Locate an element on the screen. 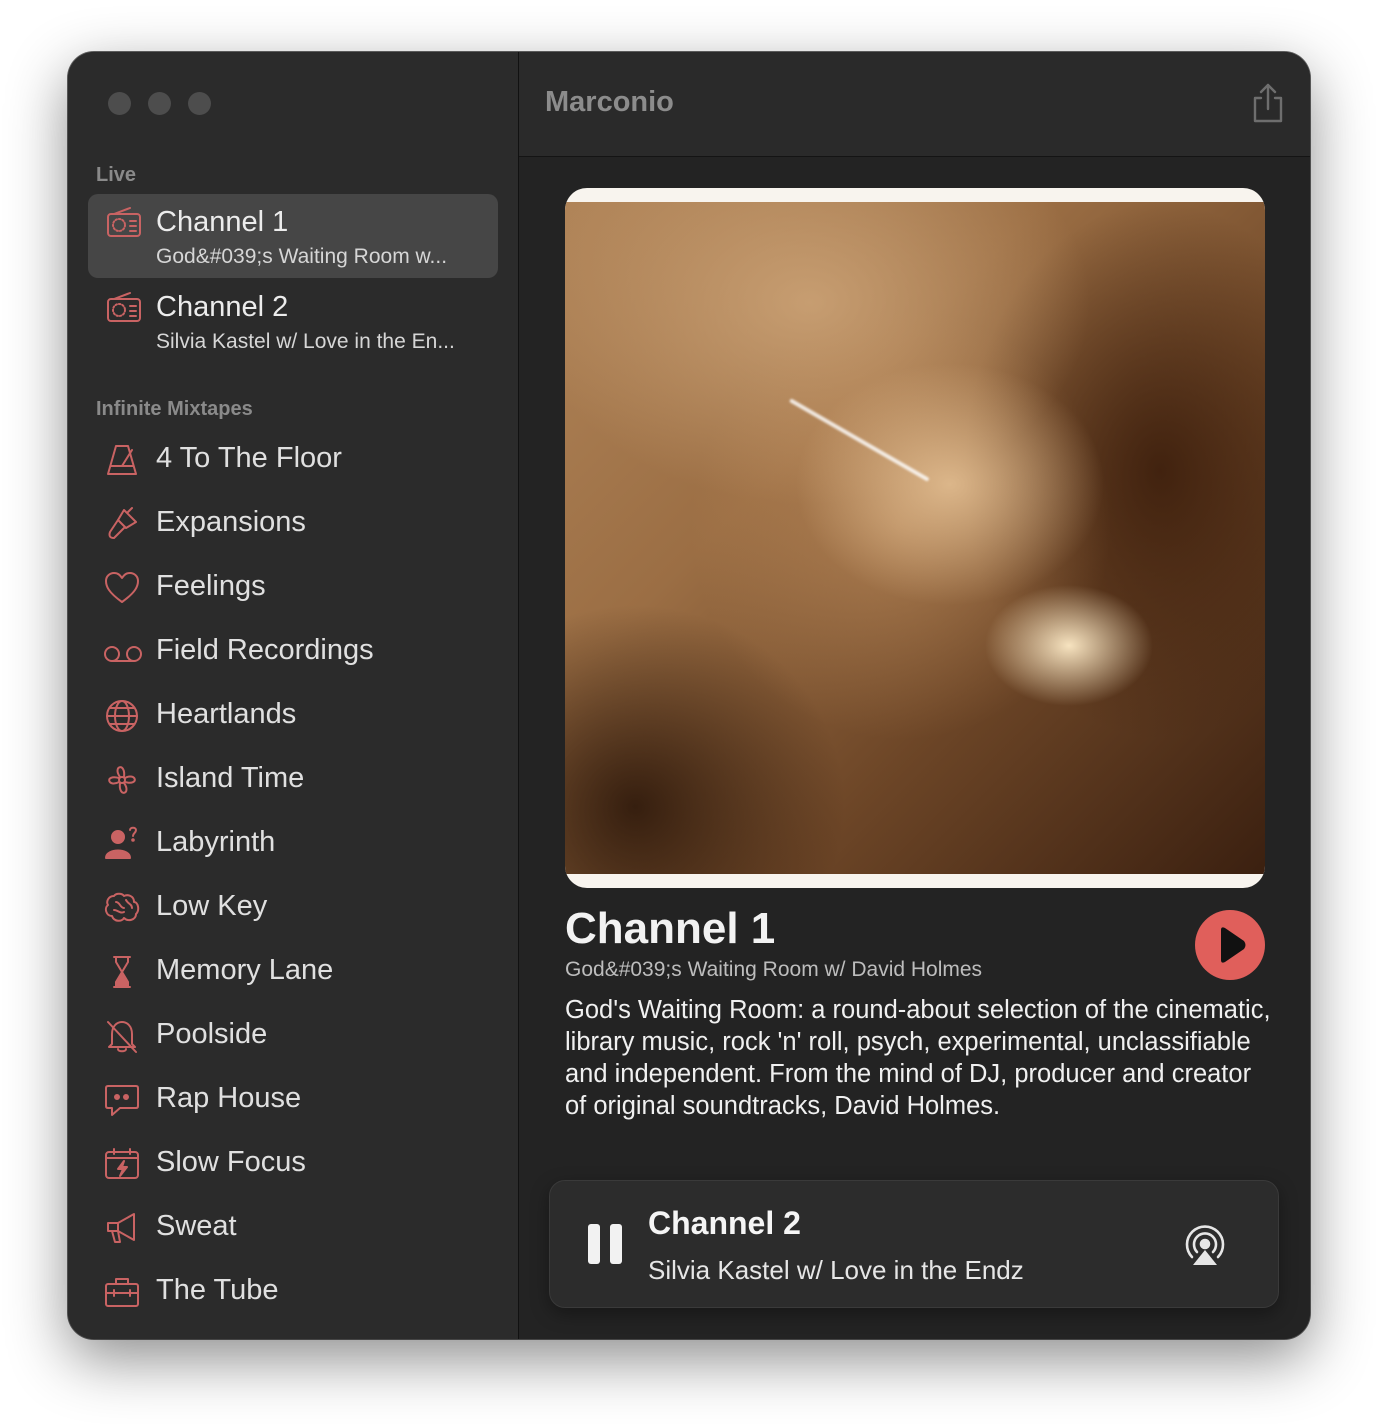 Image resolution: width=1378 pixels, height=1424 pixels. sidebar-item-memory-lane: Memory Lane is located at coordinates (293, 972).